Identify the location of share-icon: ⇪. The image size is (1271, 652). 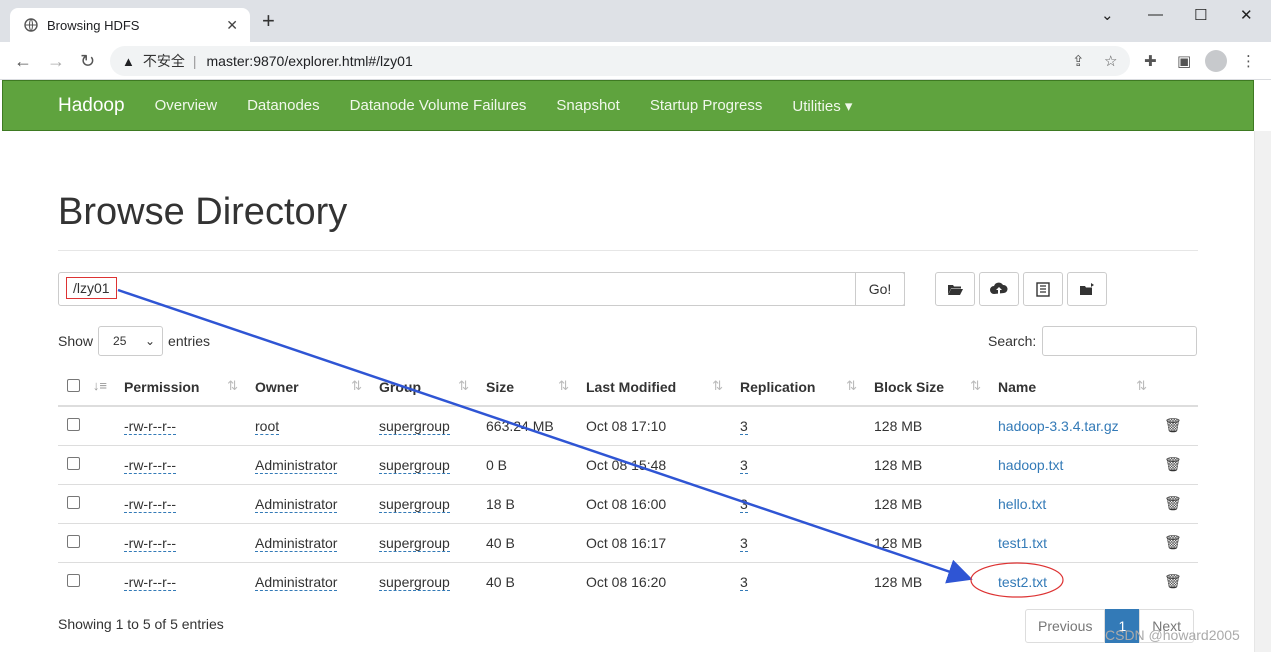
(1078, 61).